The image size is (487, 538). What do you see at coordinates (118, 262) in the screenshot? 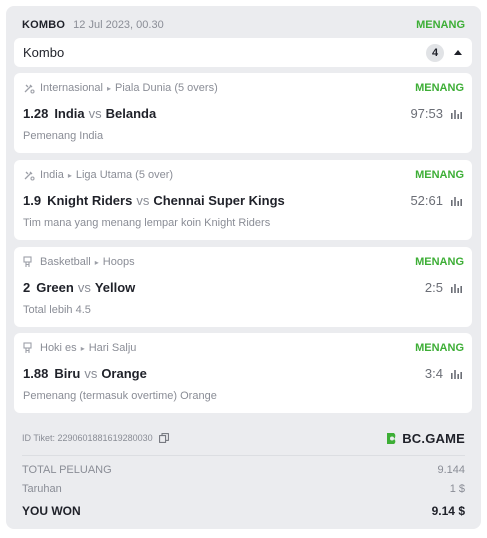
I see `league-name: Hoops` at bounding box center [118, 262].